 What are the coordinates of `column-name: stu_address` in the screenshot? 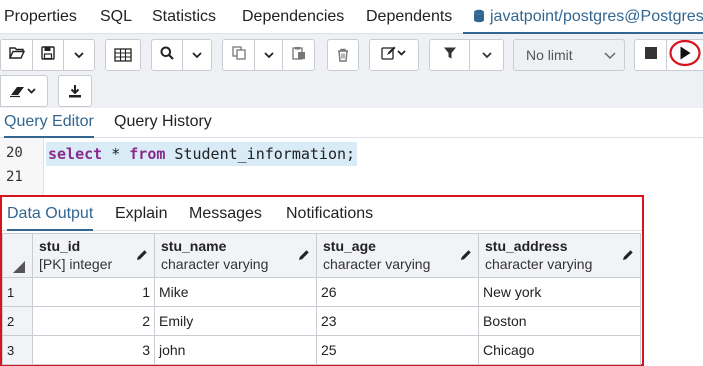 It's located at (526, 246).